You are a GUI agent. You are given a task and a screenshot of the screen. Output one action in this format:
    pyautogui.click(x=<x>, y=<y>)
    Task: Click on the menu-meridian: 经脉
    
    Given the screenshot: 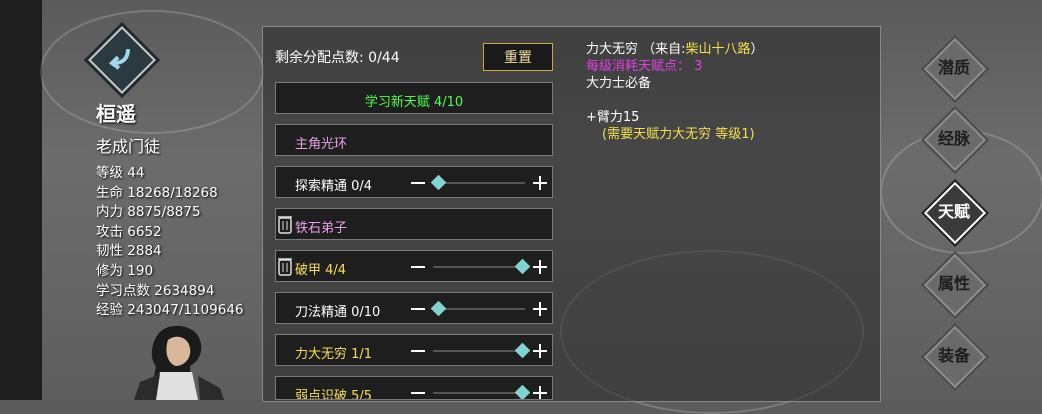 What is the action you would take?
    pyautogui.click(x=955, y=140)
    